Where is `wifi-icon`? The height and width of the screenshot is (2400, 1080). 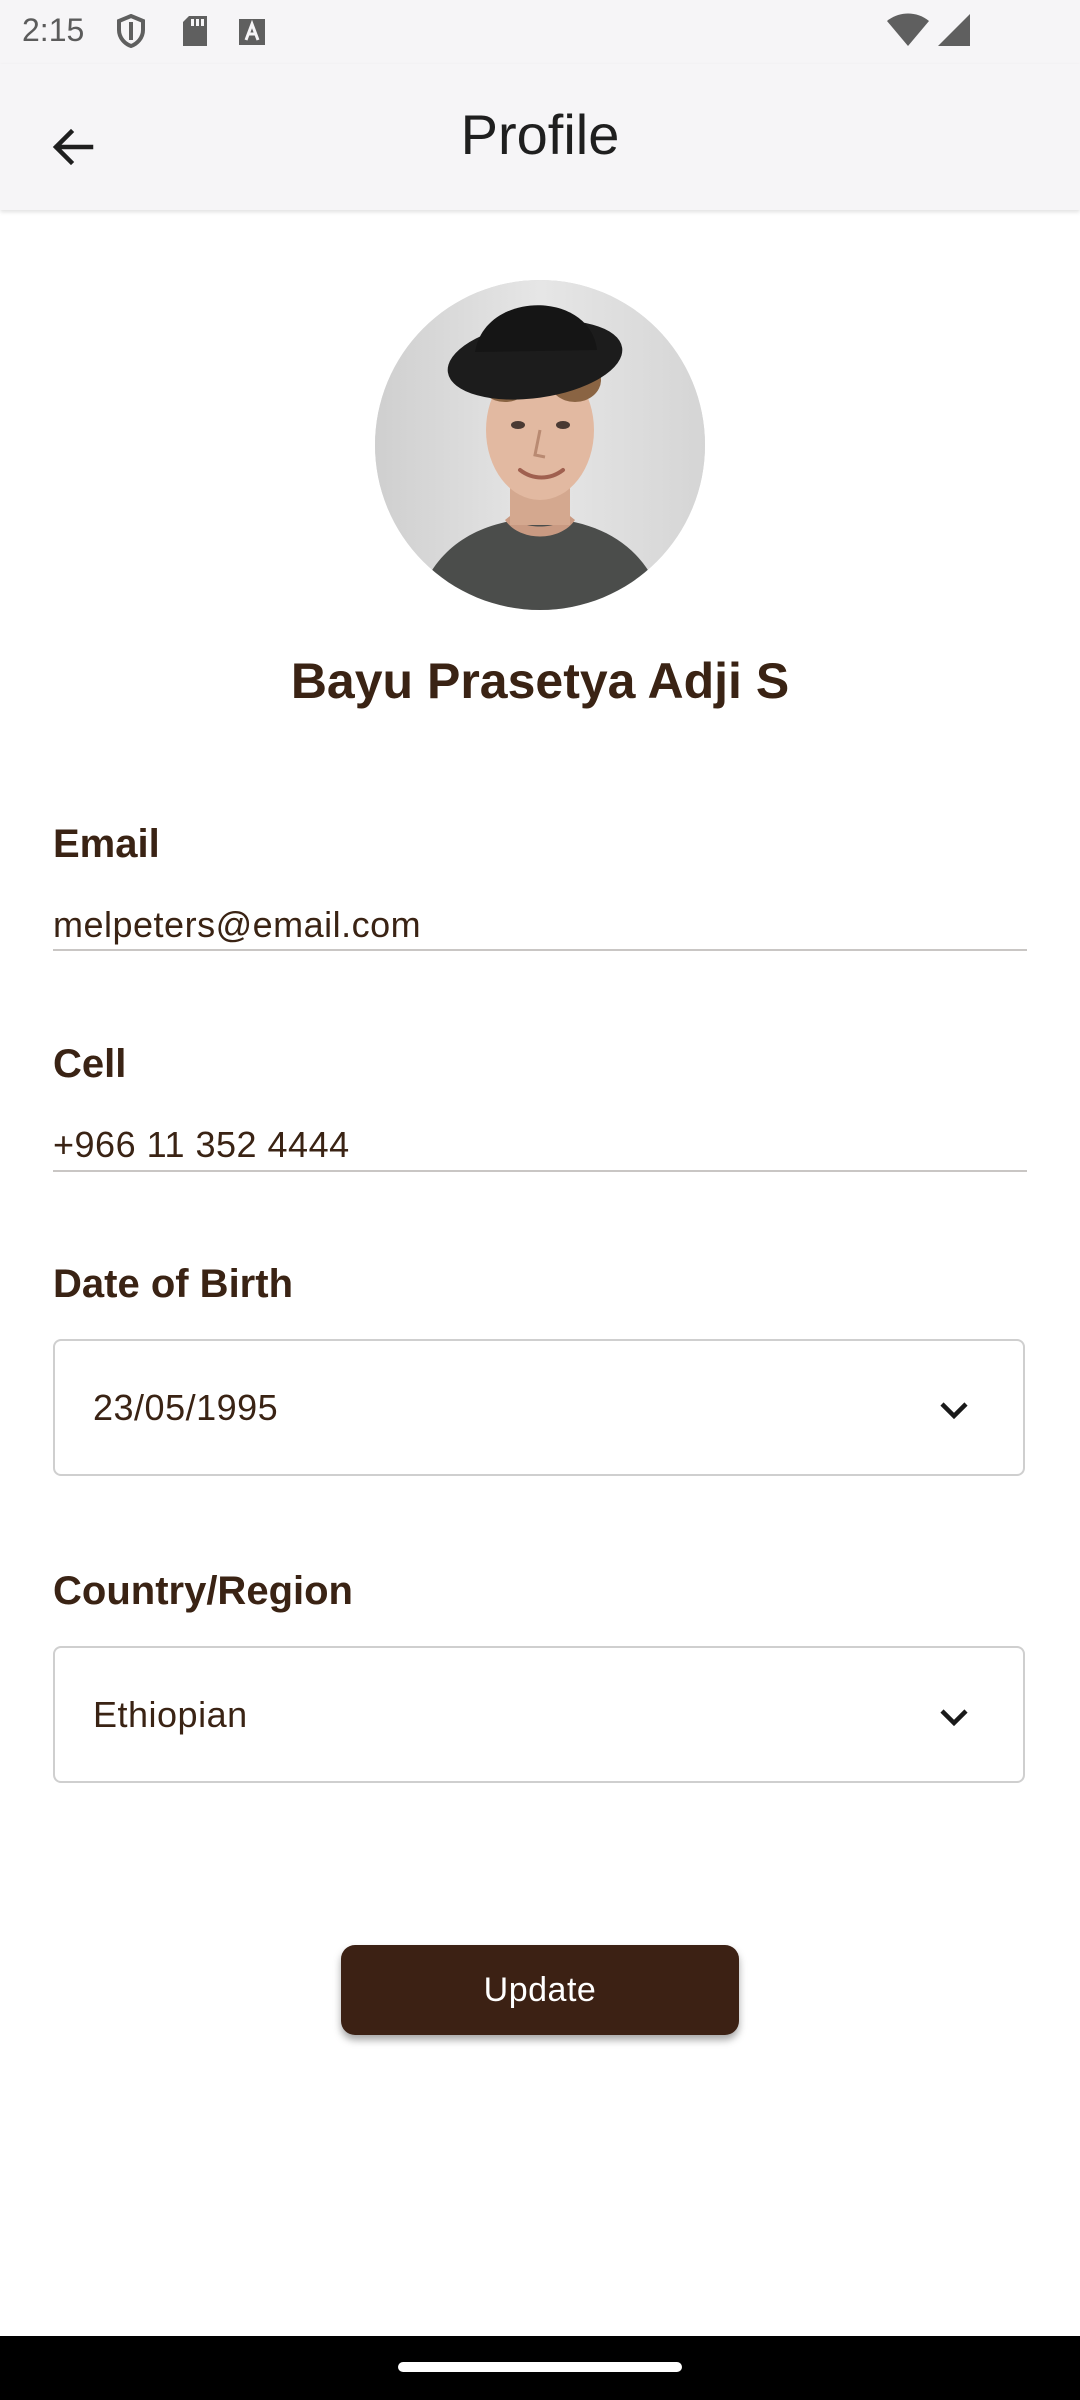
wifi-icon is located at coordinates (908, 29).